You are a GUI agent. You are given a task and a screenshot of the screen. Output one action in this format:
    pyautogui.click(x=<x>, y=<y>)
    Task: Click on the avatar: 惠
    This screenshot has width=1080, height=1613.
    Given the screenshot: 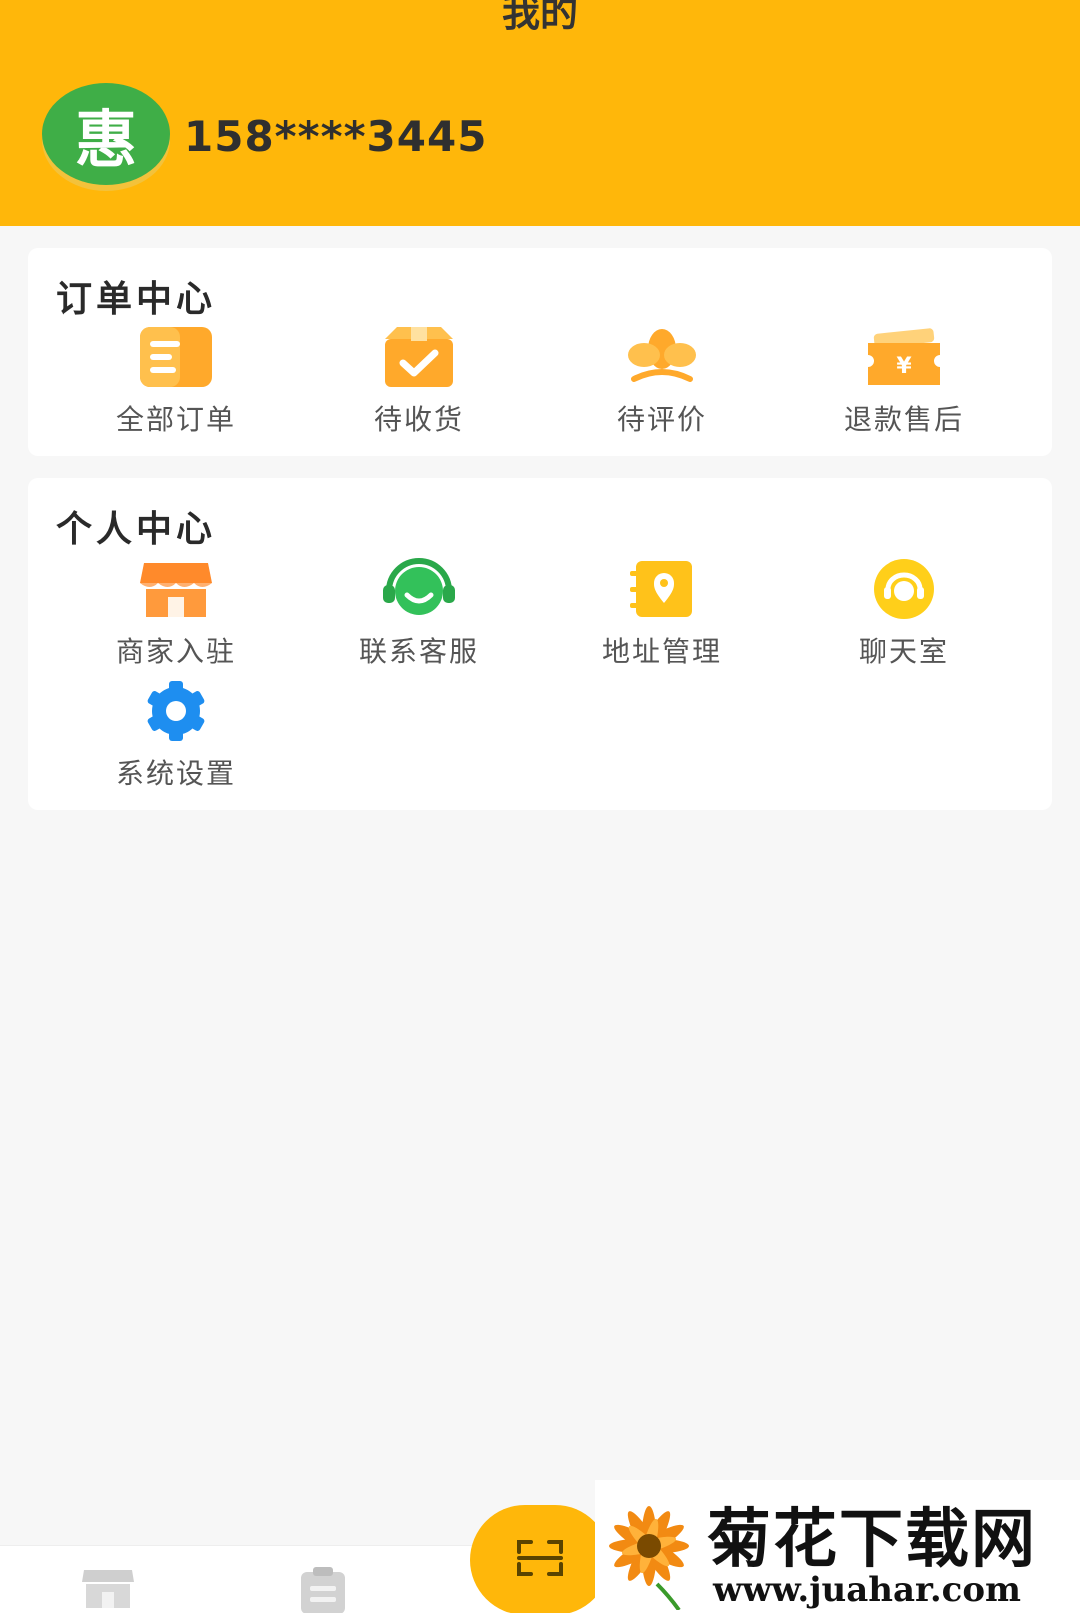 What is the action you would take?
    pyautogui.click(x=106, y=134)
    